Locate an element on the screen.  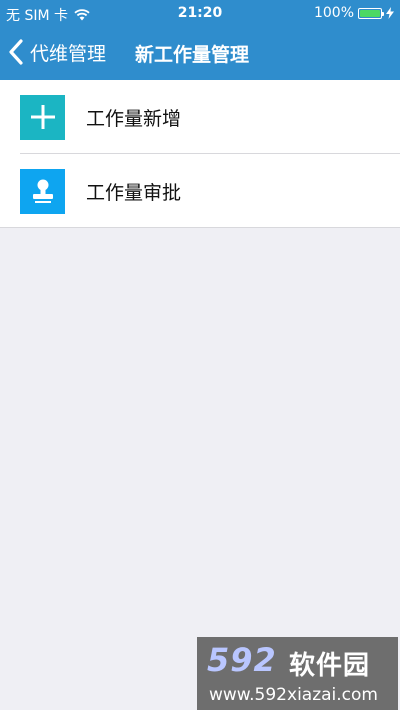
menu-item-approve-workload: 工作量审批 is located at coordinates (200, 191).